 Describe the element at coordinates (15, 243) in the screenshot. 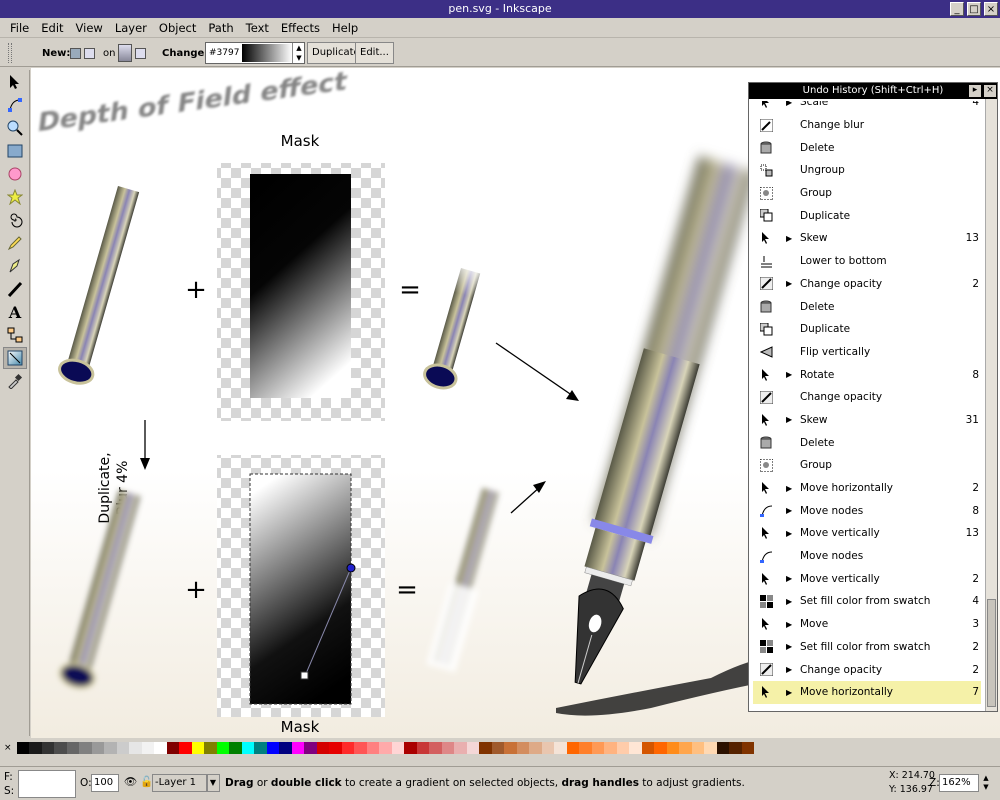

I see `pencil-tool-icon` at that location.